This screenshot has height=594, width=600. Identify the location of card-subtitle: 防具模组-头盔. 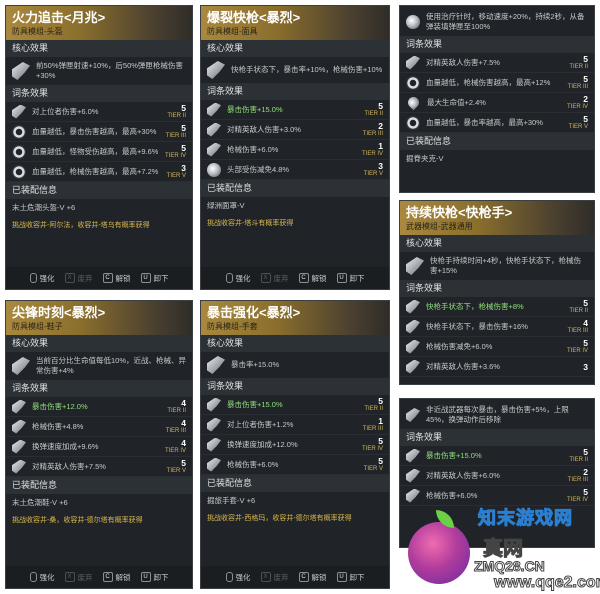
(37, 31).